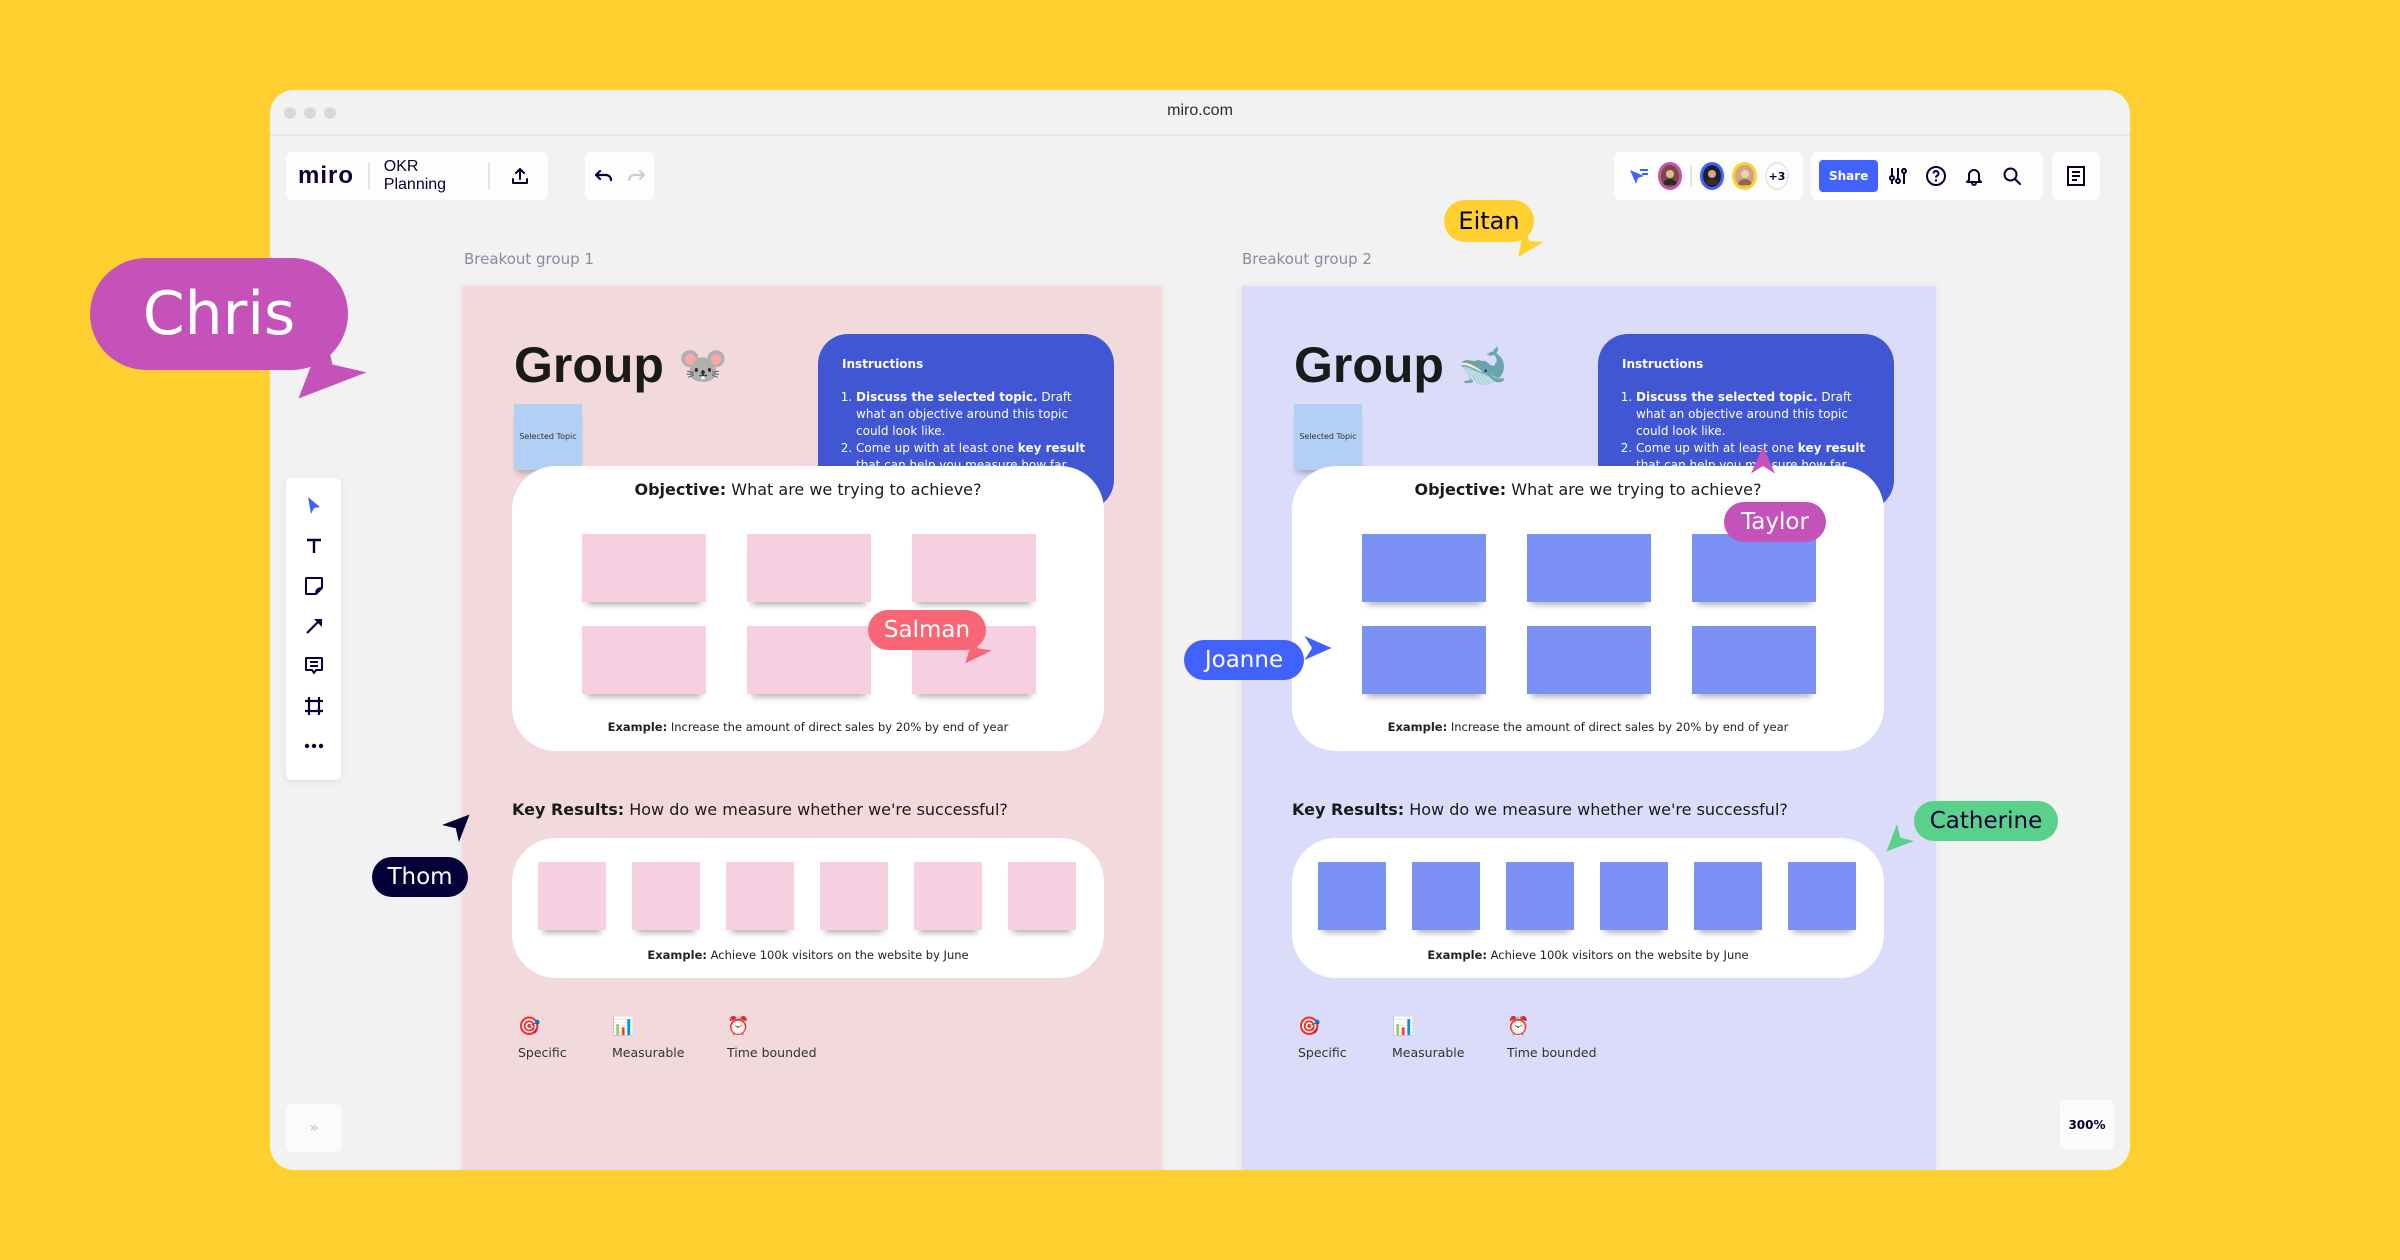  What do you see at coordinates (314, 546) in the screenshot?
I see `text-tool` at bounding box center [314, 546].